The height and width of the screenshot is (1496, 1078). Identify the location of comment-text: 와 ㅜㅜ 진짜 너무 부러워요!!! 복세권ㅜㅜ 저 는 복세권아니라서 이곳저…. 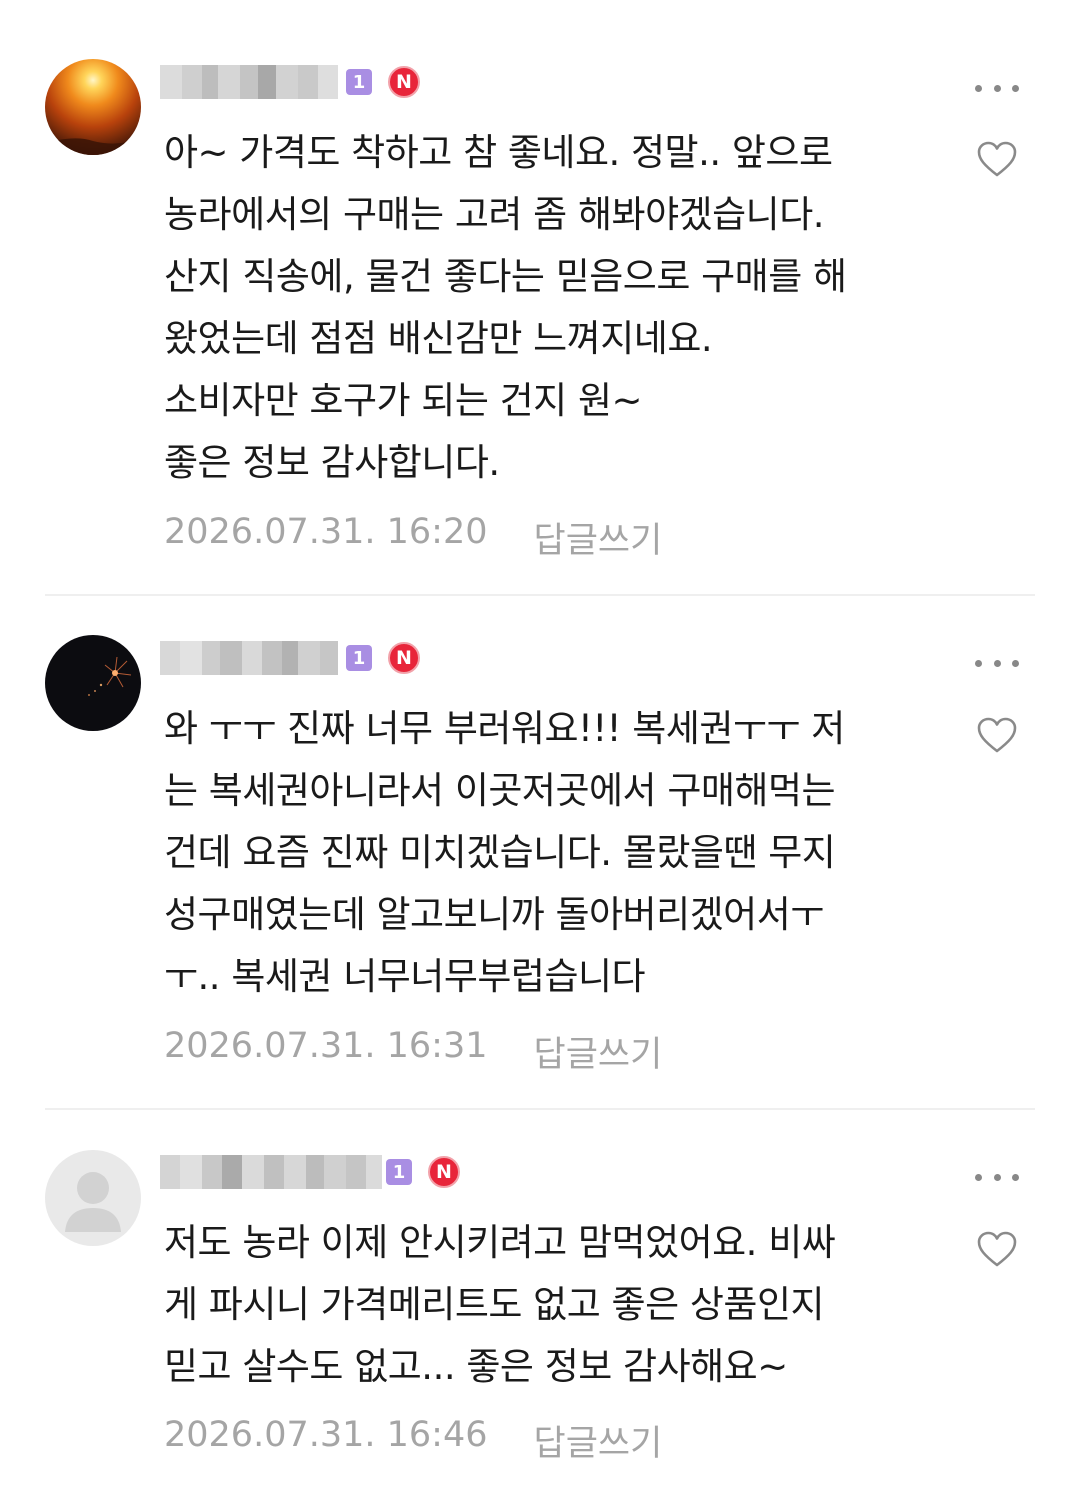
(549, 853).